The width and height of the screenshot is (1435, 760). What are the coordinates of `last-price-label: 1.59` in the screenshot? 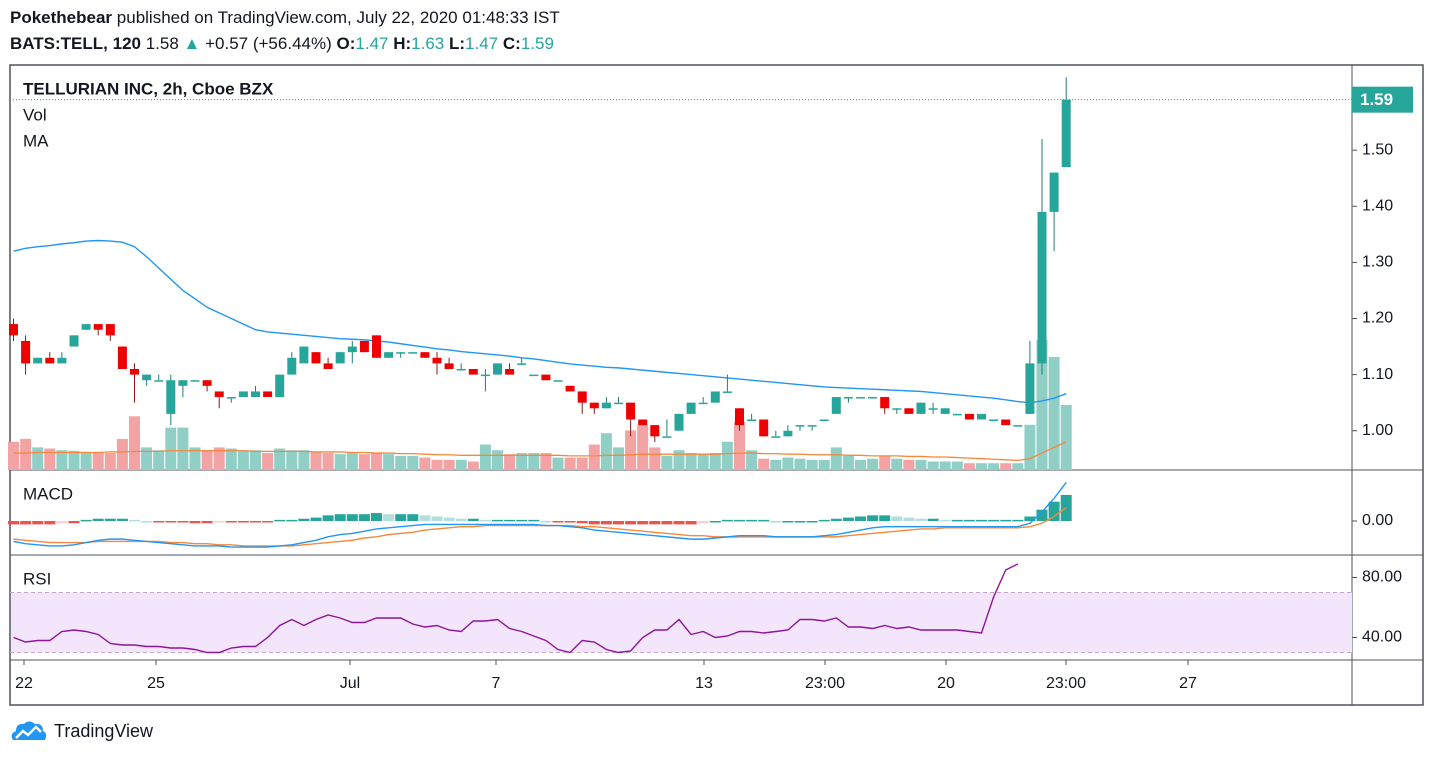 It's located at (1376, 99).